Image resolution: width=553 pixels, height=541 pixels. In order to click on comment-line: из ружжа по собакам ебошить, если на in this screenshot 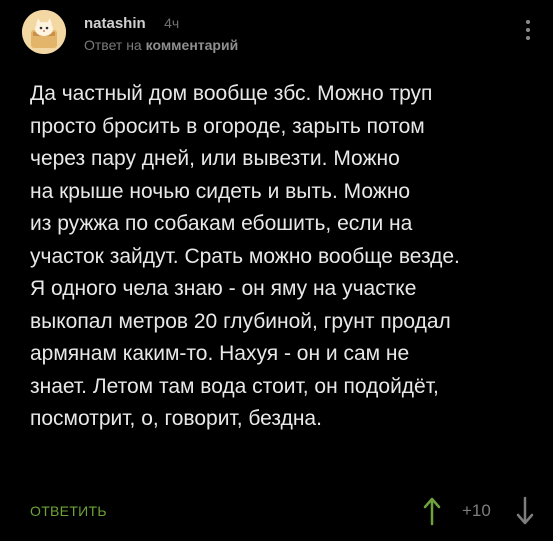, I will do `click(221, 223)`.